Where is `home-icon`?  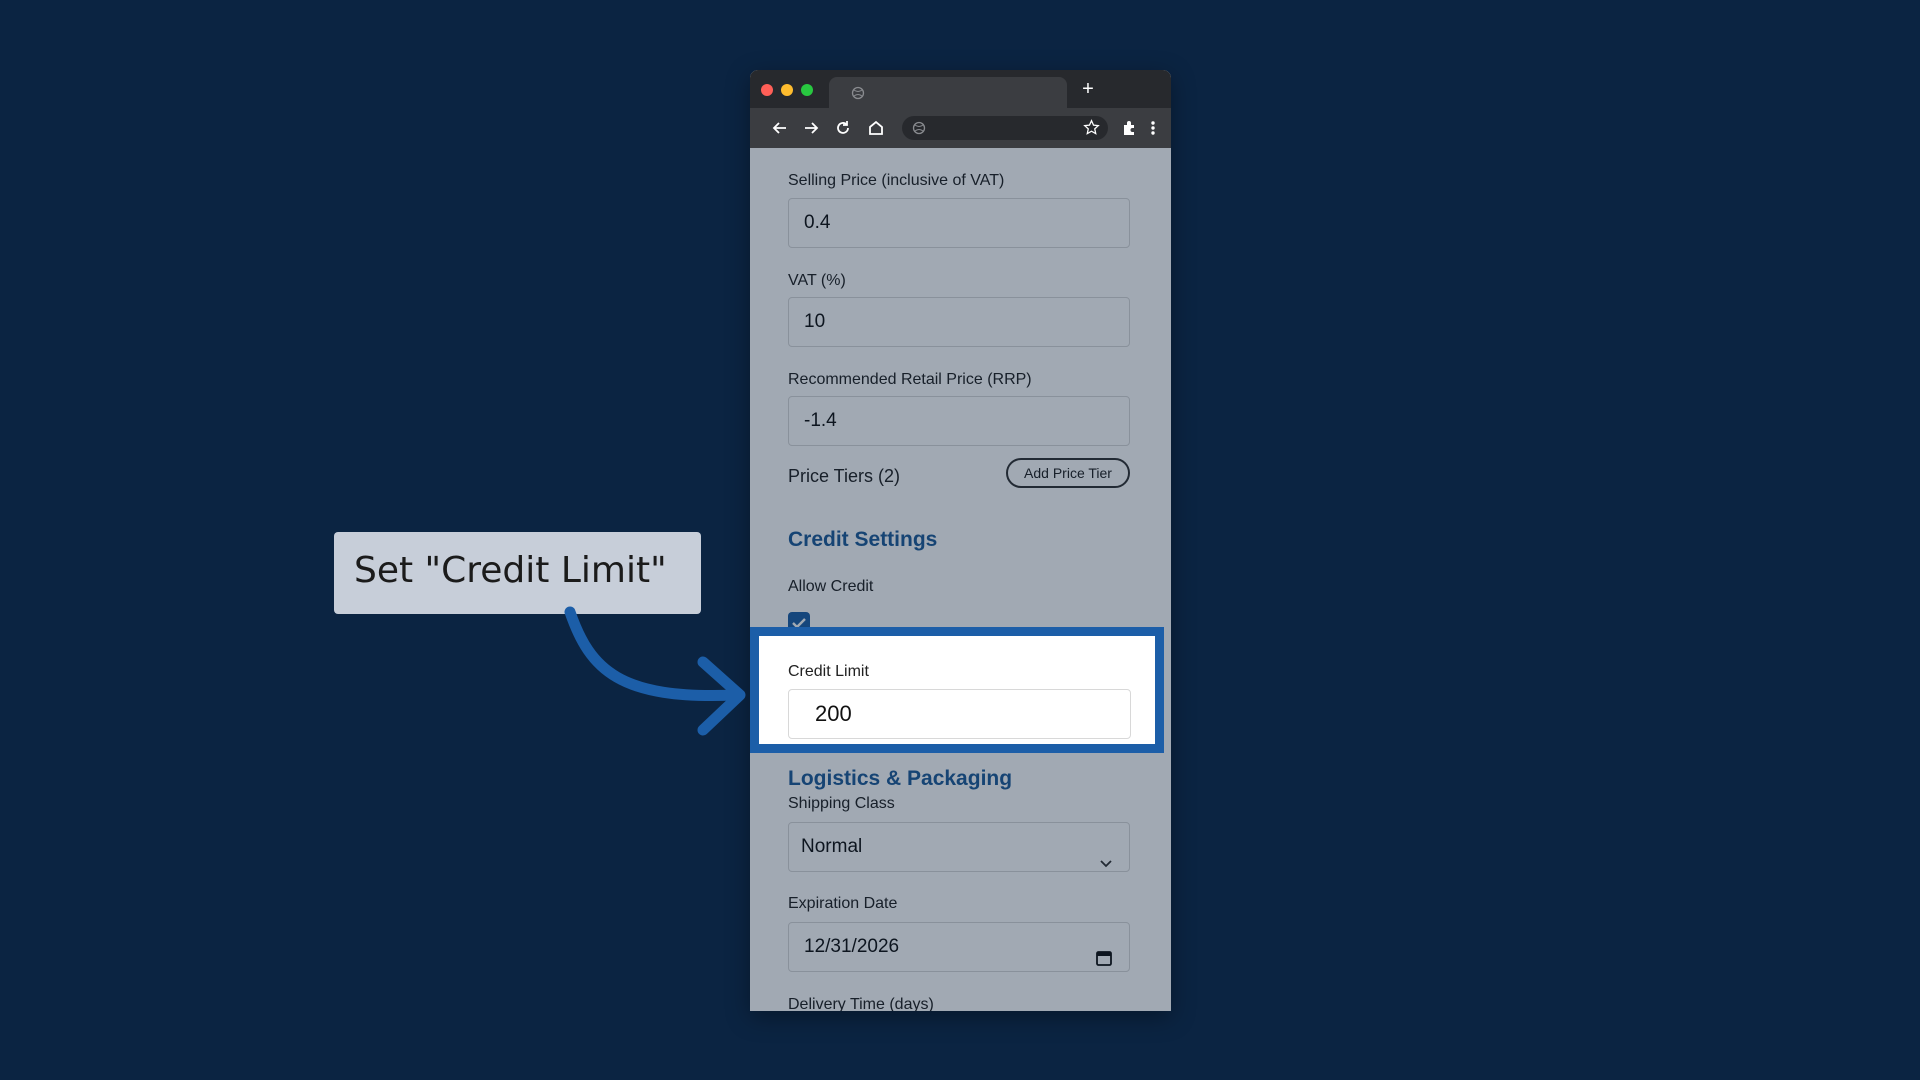 home-icon is located at coordinates (876, 128).